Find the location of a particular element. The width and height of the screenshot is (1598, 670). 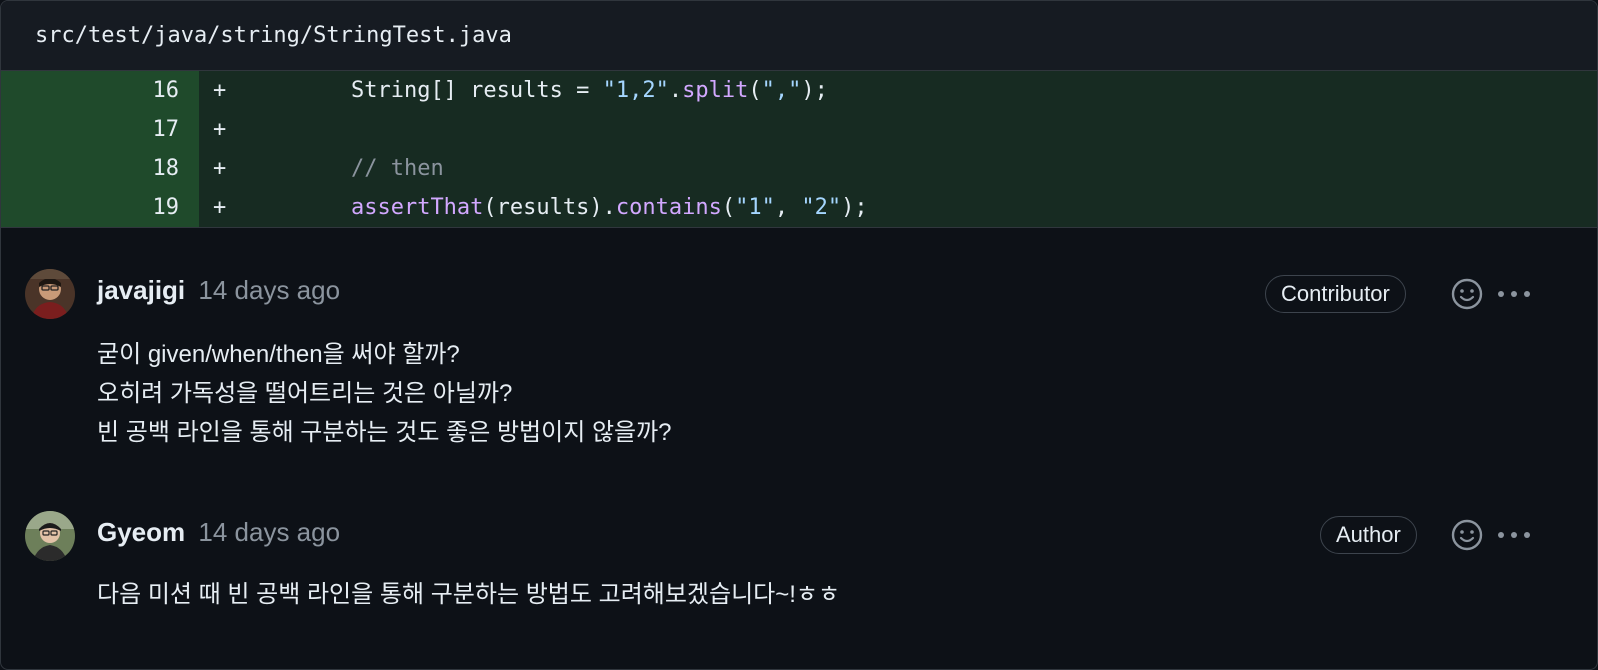

line-code: + String[] results = "1,2". split(","); is located at coordinates (898, 90).